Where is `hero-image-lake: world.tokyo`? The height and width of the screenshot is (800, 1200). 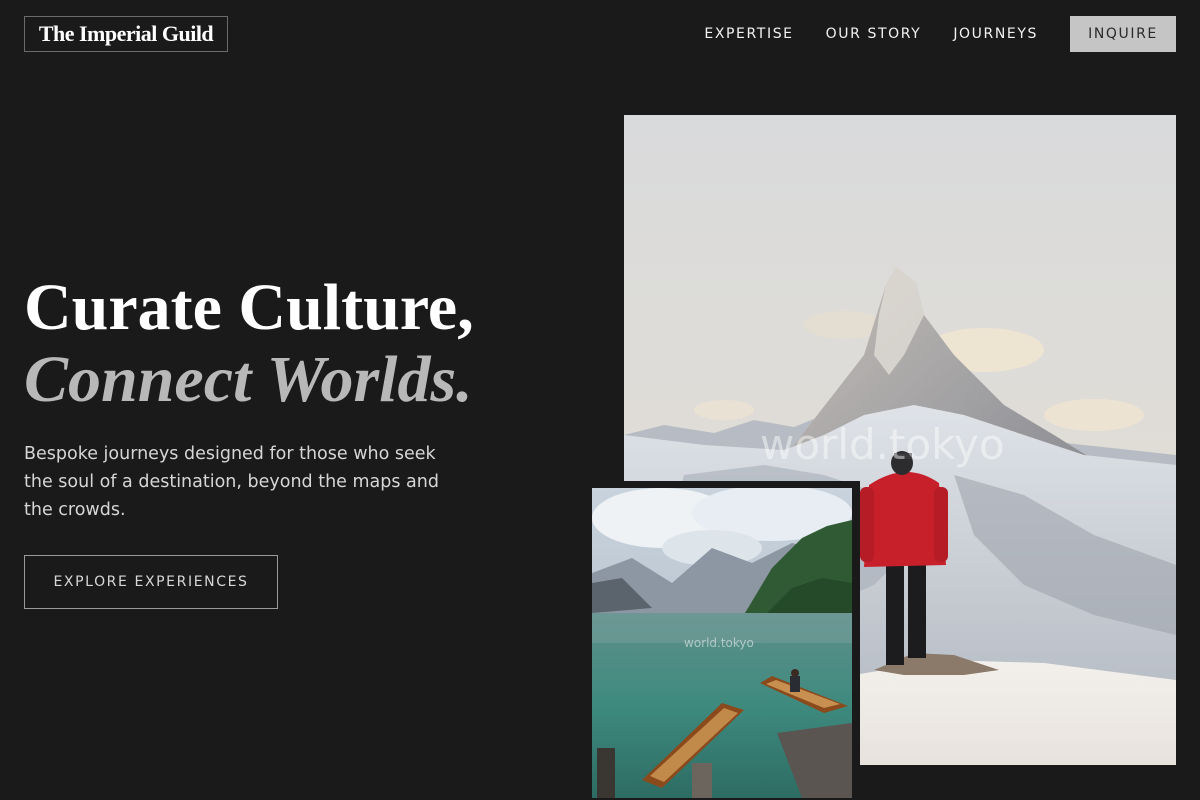 hero-image-lake: world.tokyo is located at coordinates (722, 643).